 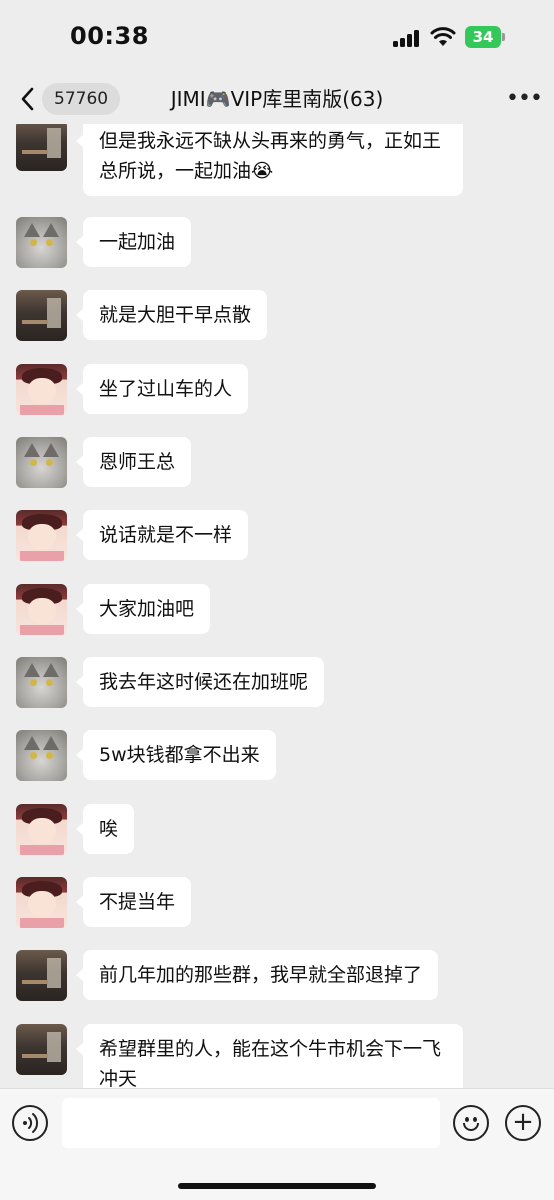 I want to click on input-toolbar: +, so click(x=277, y=1144).